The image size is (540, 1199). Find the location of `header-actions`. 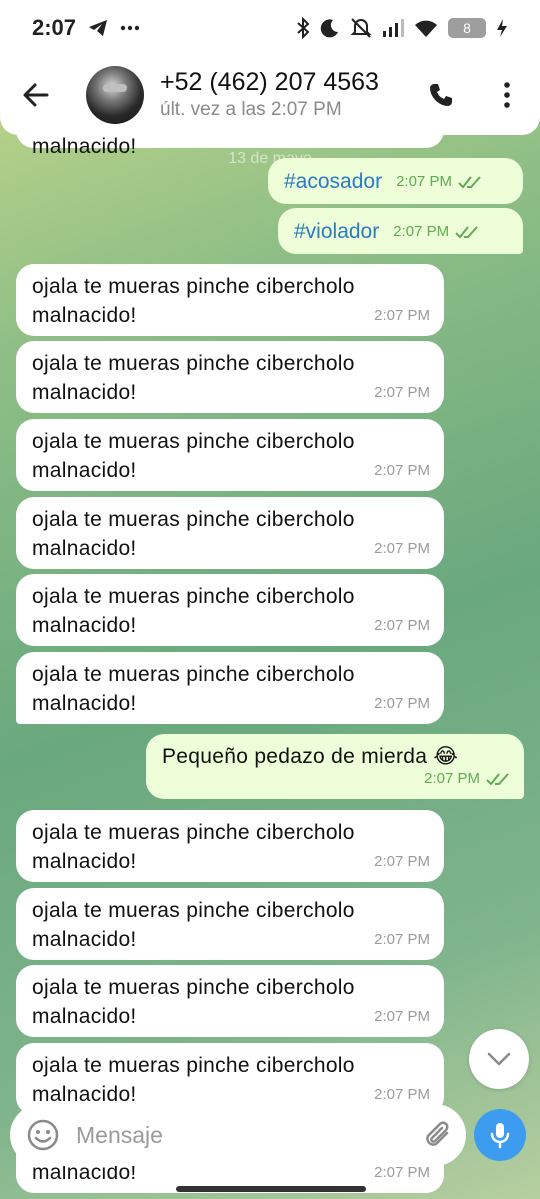

header-actions is located at coordinates (474, 95).